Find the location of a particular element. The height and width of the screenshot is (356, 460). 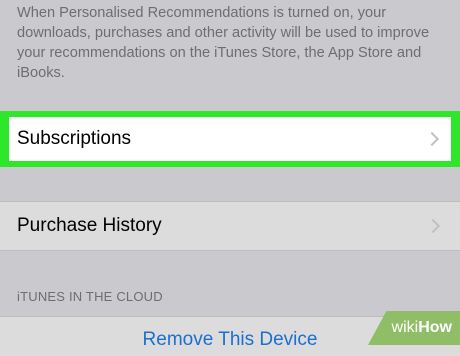

subscriptions-row: Subscriptions is located at coordinates (230, 139).